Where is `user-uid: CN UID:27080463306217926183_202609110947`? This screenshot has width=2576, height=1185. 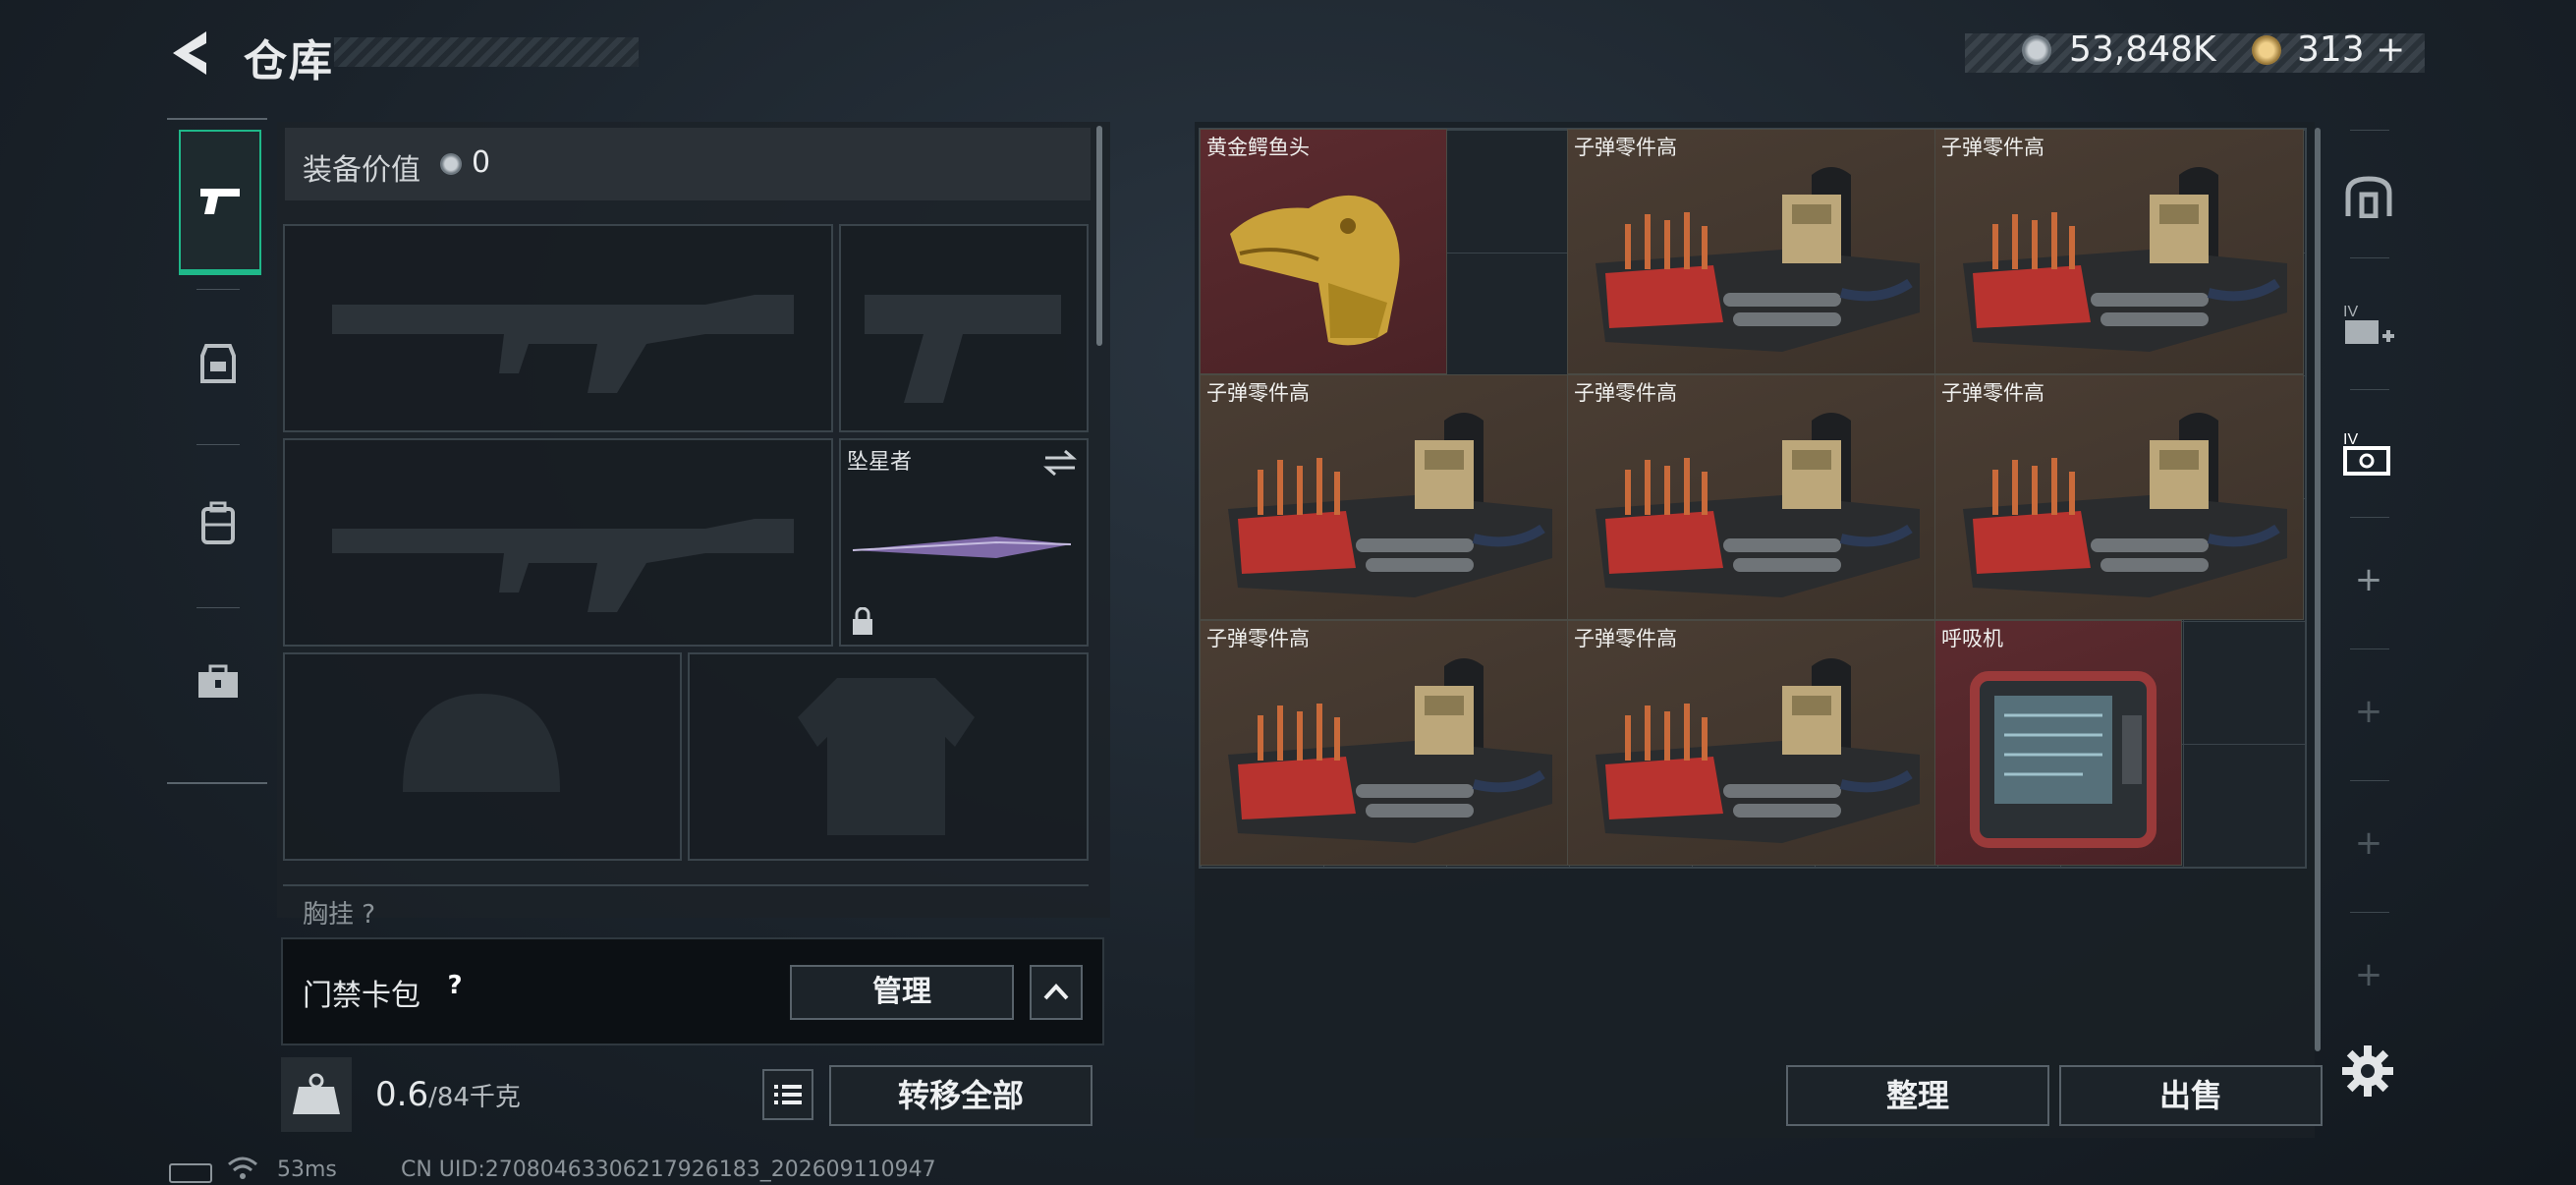 user-uid: CN UID:27080463306217926183_202609110947 is located at coordinates (668, 1169).